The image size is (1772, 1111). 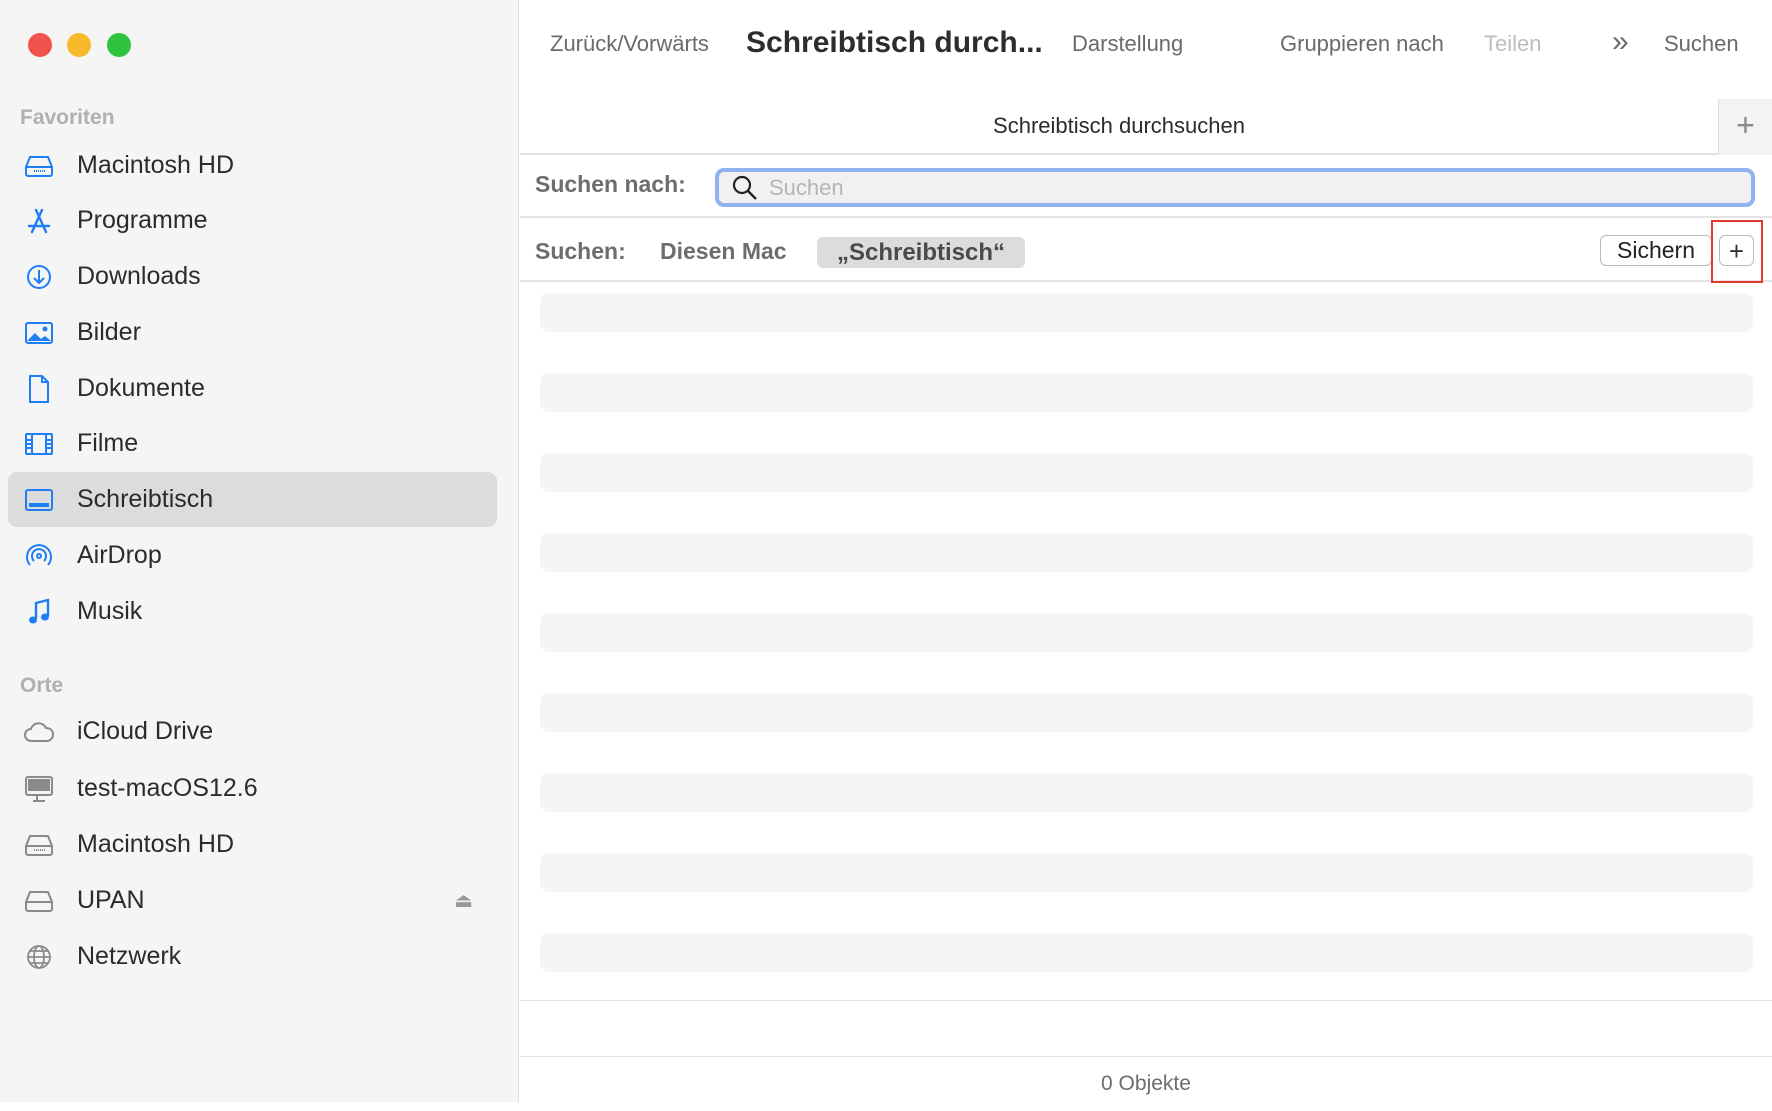 What do you see at coordinates (252, 443) in the screenshot?
I see `sidebar-item-filme: Filme` at bounding box center [252, 443].